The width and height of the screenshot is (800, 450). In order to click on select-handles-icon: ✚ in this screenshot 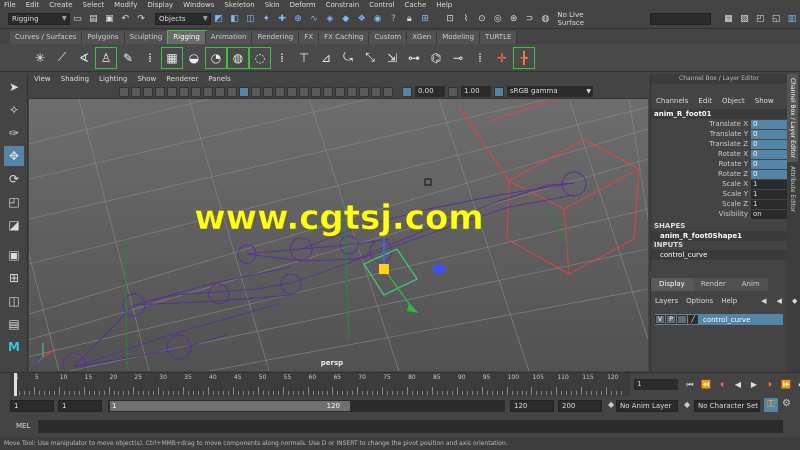, I will do `click(282, 19)`.